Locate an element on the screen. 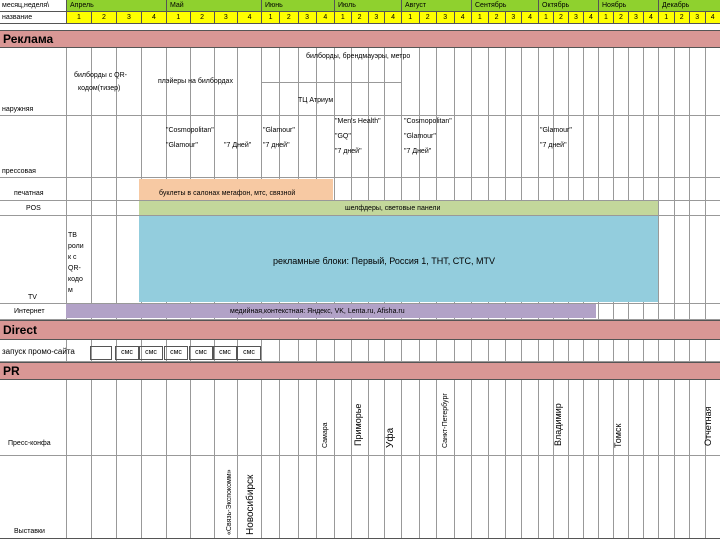 The image size is (720, 540). pr-divider is located at coordinates (360, 455).